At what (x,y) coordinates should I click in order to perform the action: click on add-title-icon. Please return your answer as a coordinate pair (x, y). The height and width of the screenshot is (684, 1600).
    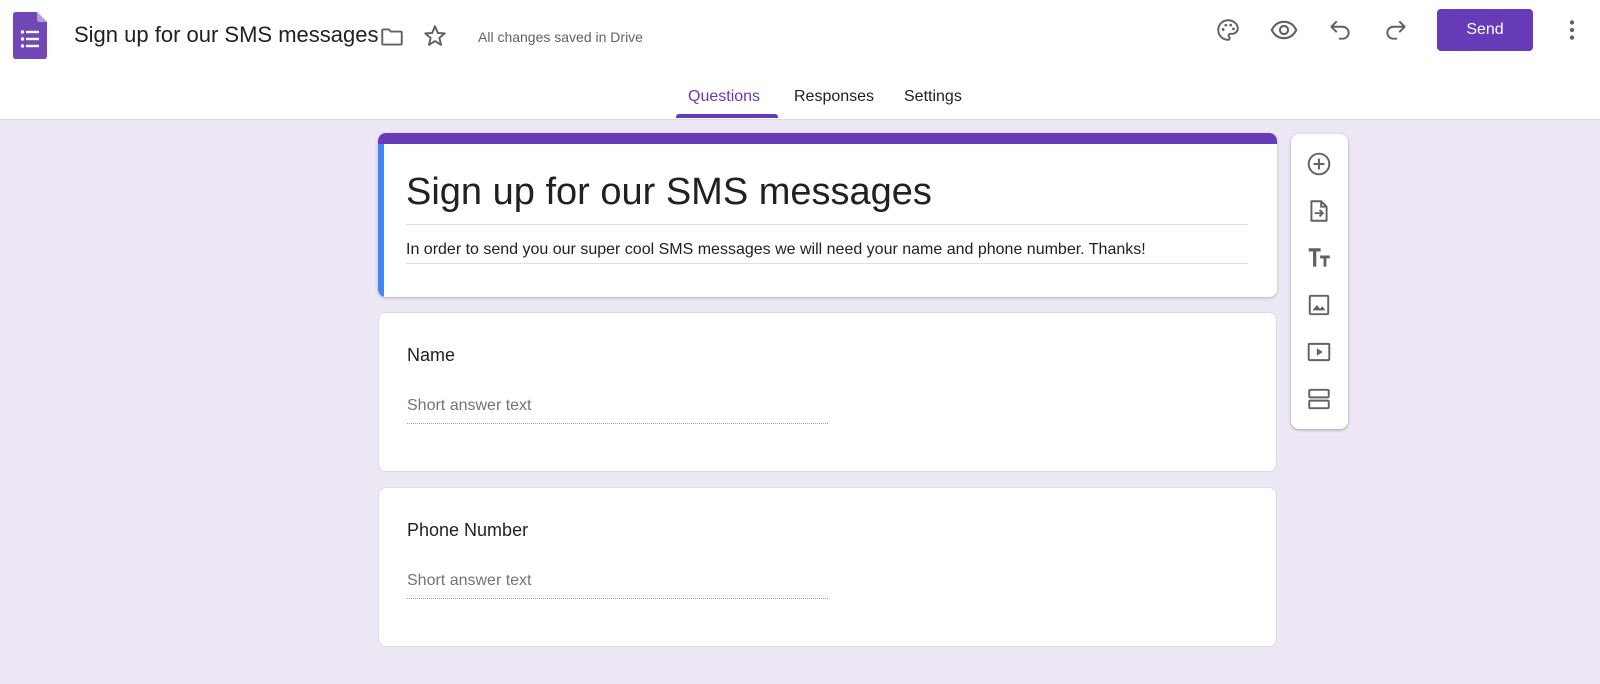
    Looking at the image, I should click on (1319, 258).